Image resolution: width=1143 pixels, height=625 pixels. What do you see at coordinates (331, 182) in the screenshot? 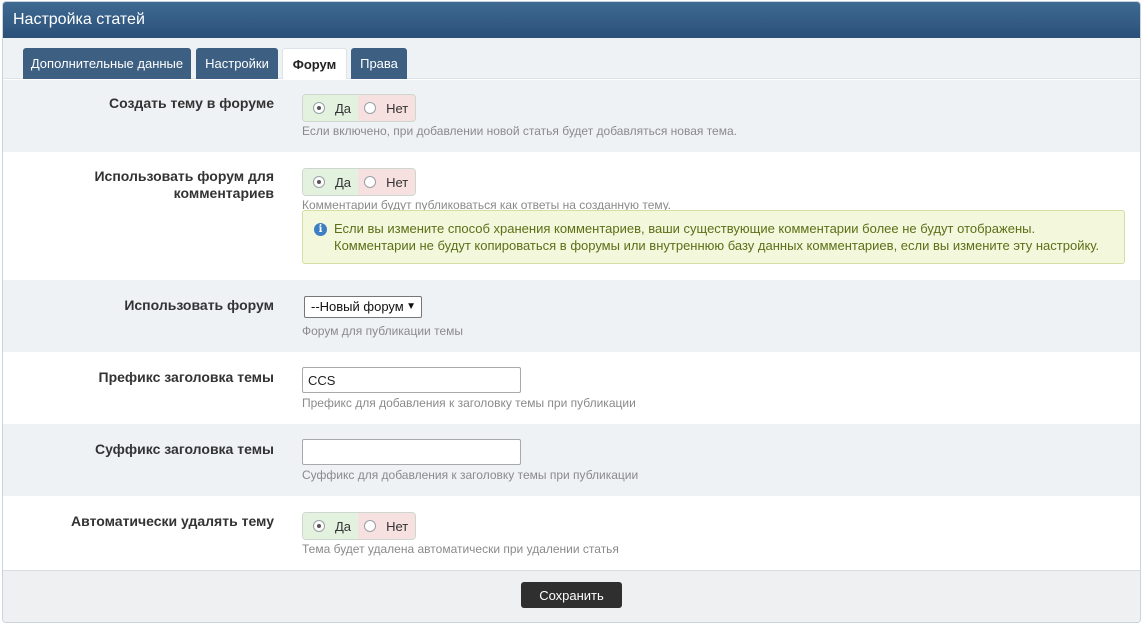
I see `use-forum-comments-yes-option: Да` at bounding box center [331, 182].